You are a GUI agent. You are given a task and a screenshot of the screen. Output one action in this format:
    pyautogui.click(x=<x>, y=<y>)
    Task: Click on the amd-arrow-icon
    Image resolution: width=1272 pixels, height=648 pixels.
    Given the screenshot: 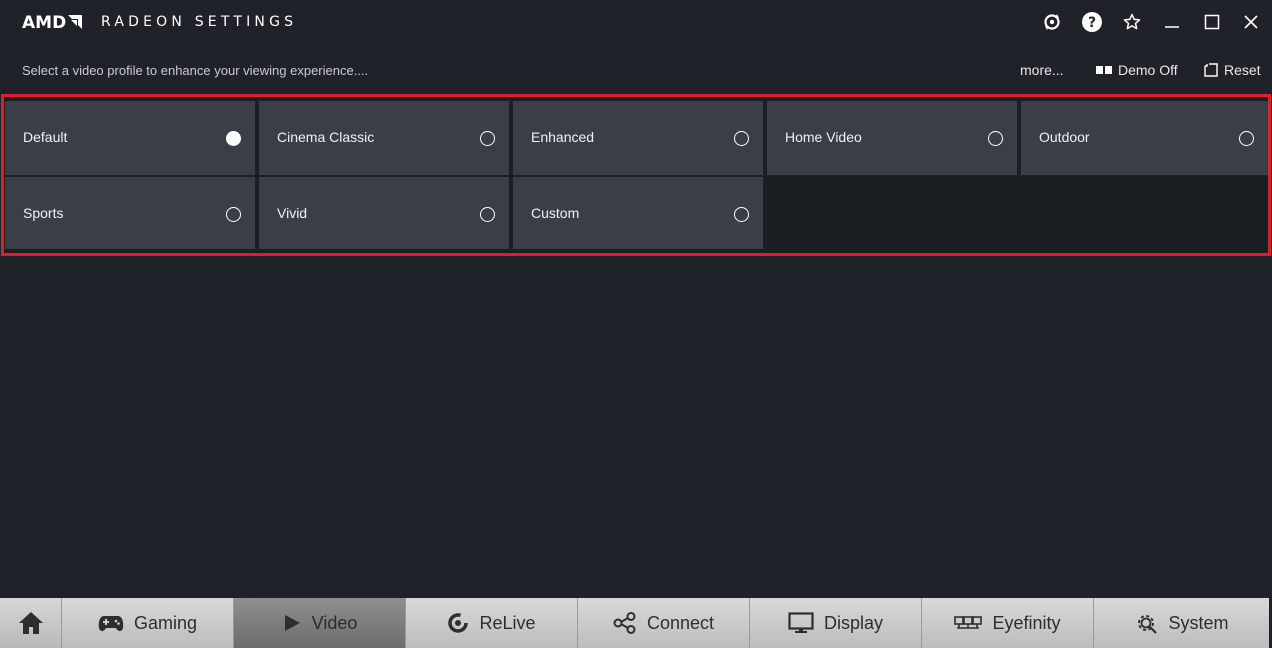 What is the action you would take?
    pyautogui.click(x=75, y=22)
    